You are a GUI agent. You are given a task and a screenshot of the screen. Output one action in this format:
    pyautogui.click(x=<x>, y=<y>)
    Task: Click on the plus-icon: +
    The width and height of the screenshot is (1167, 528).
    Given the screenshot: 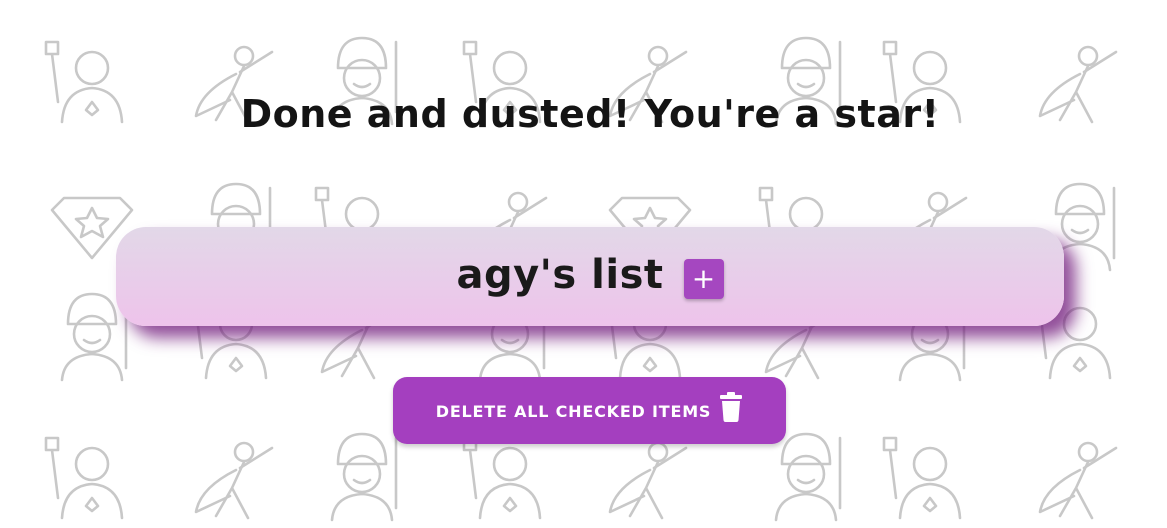 What is the action you would take?
    pyautogui.click(x=703, y=278)
    